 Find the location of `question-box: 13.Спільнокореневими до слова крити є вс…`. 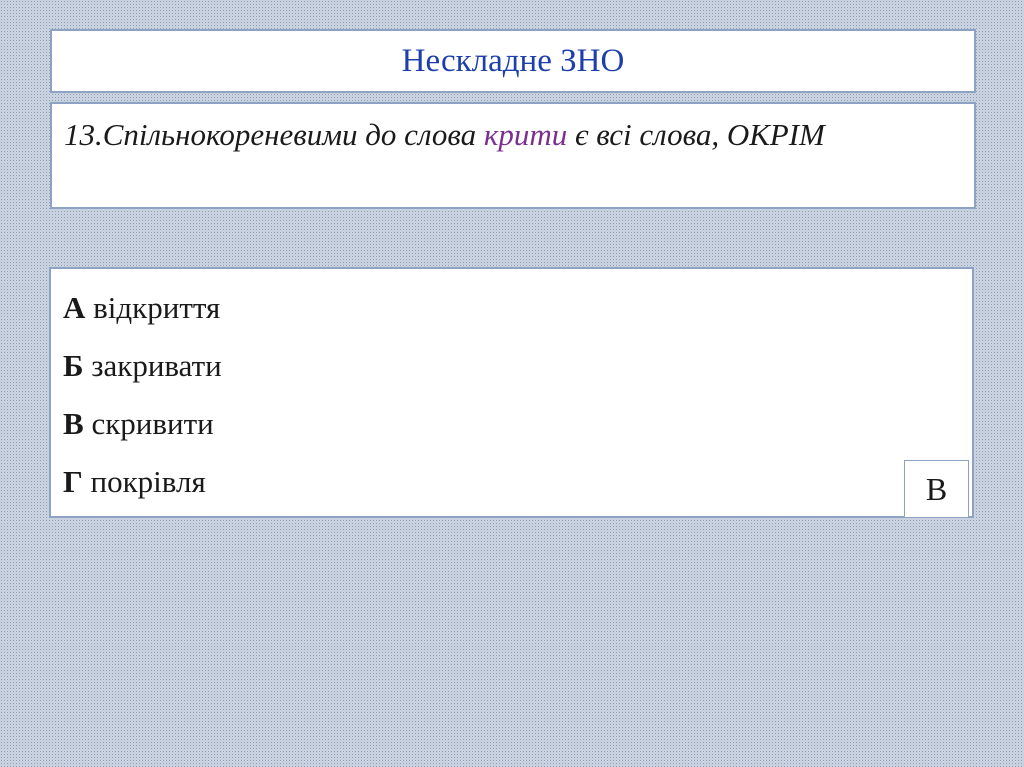

question-box: 13.Спільнокореневими до слова крити є вс… is located at coordinates (513, 155).